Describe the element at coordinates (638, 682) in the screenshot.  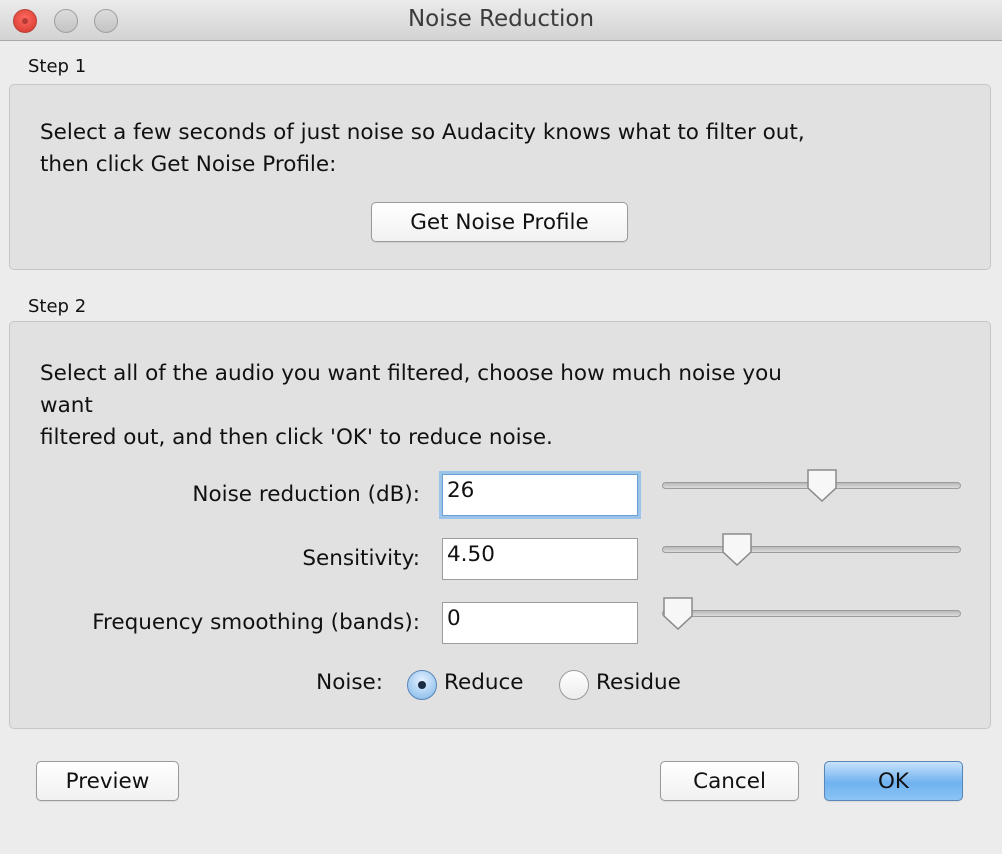
I see `residue-radio-label: Residue` at that location.